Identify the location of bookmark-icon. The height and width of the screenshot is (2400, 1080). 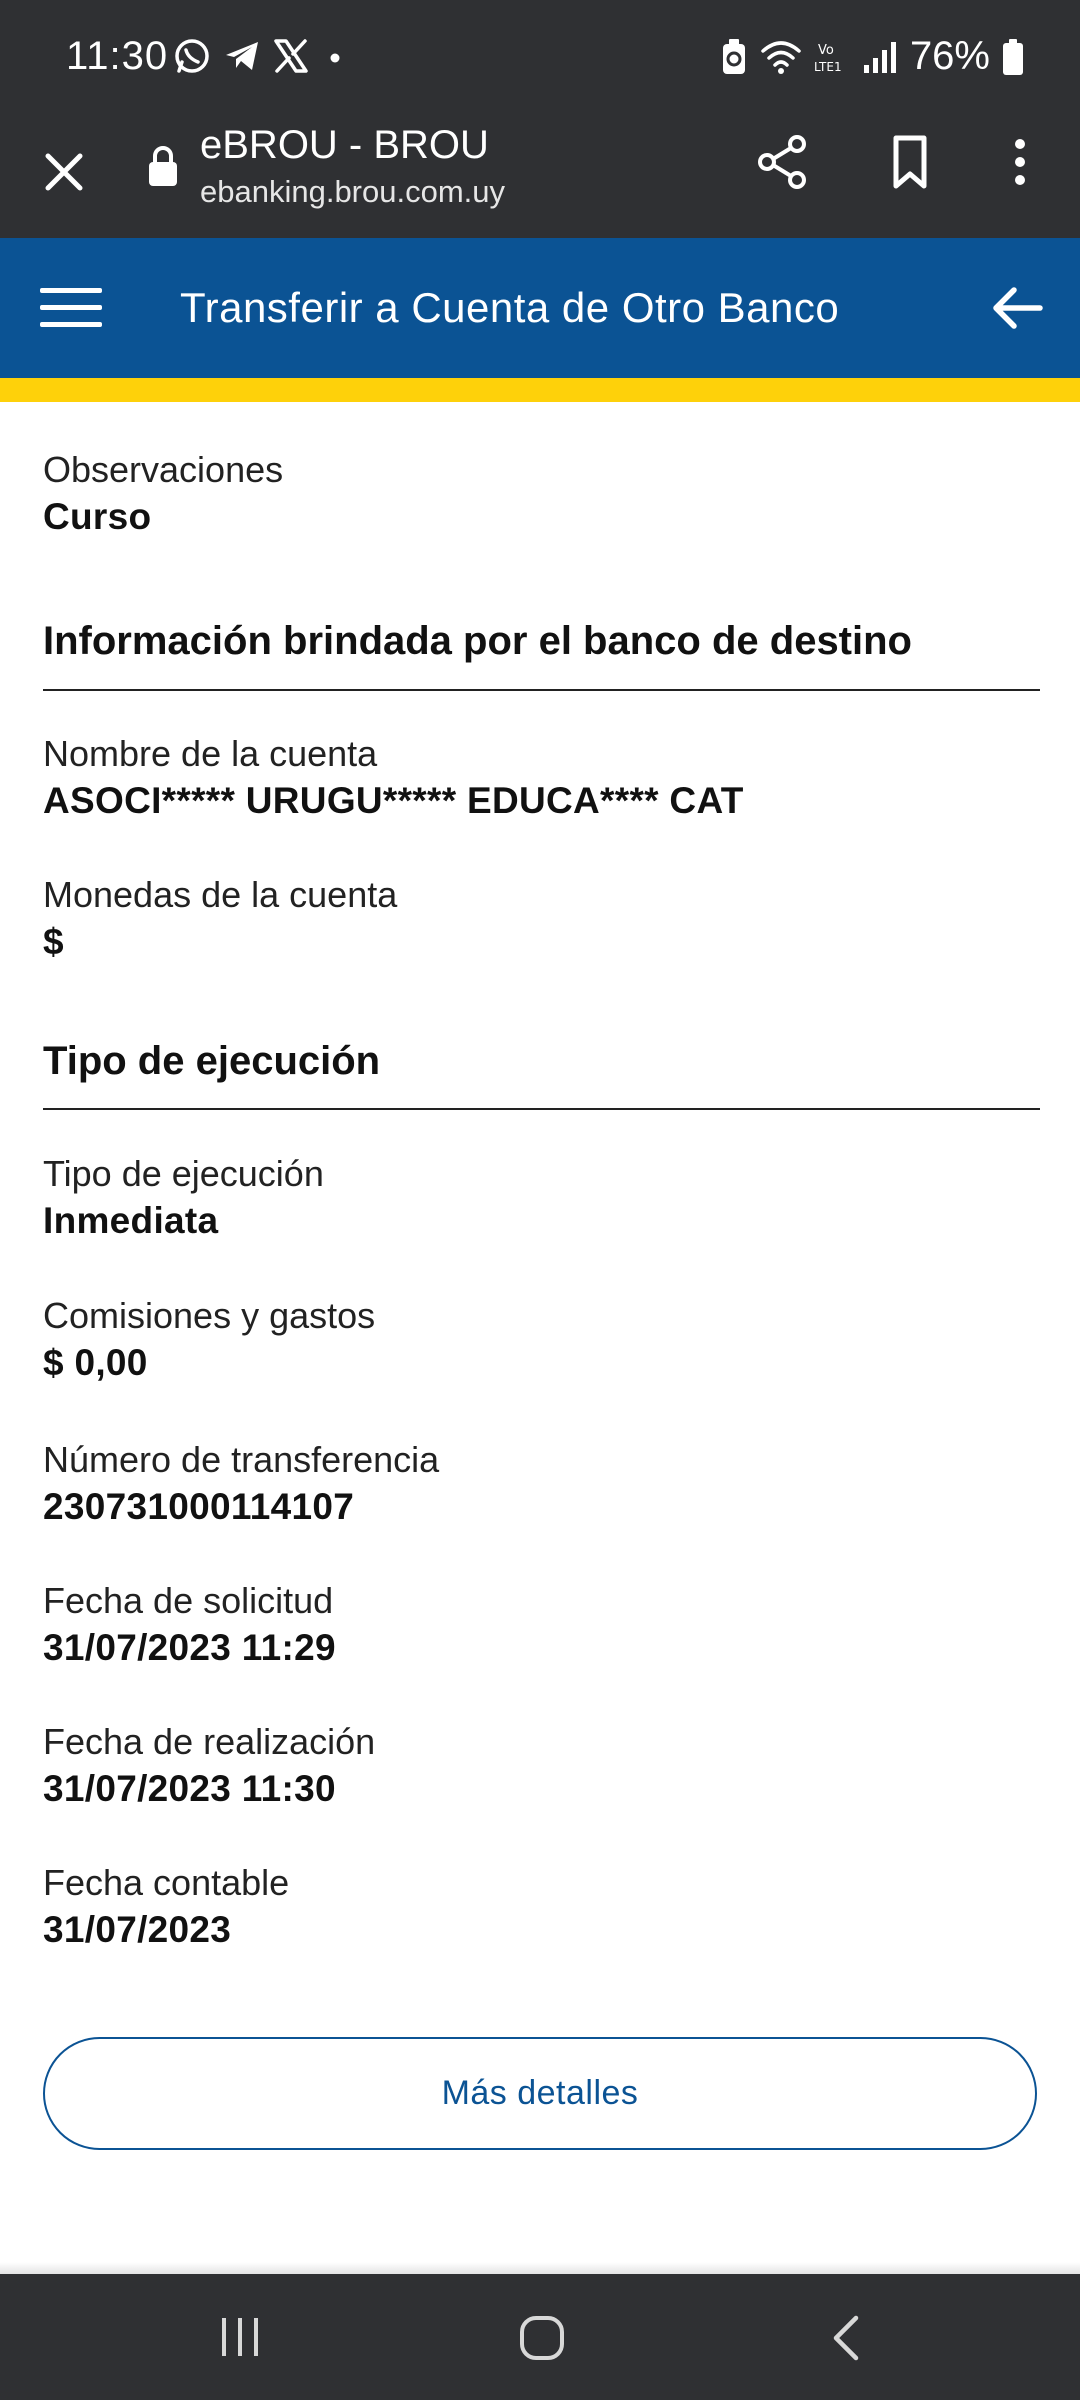
(910, 162).